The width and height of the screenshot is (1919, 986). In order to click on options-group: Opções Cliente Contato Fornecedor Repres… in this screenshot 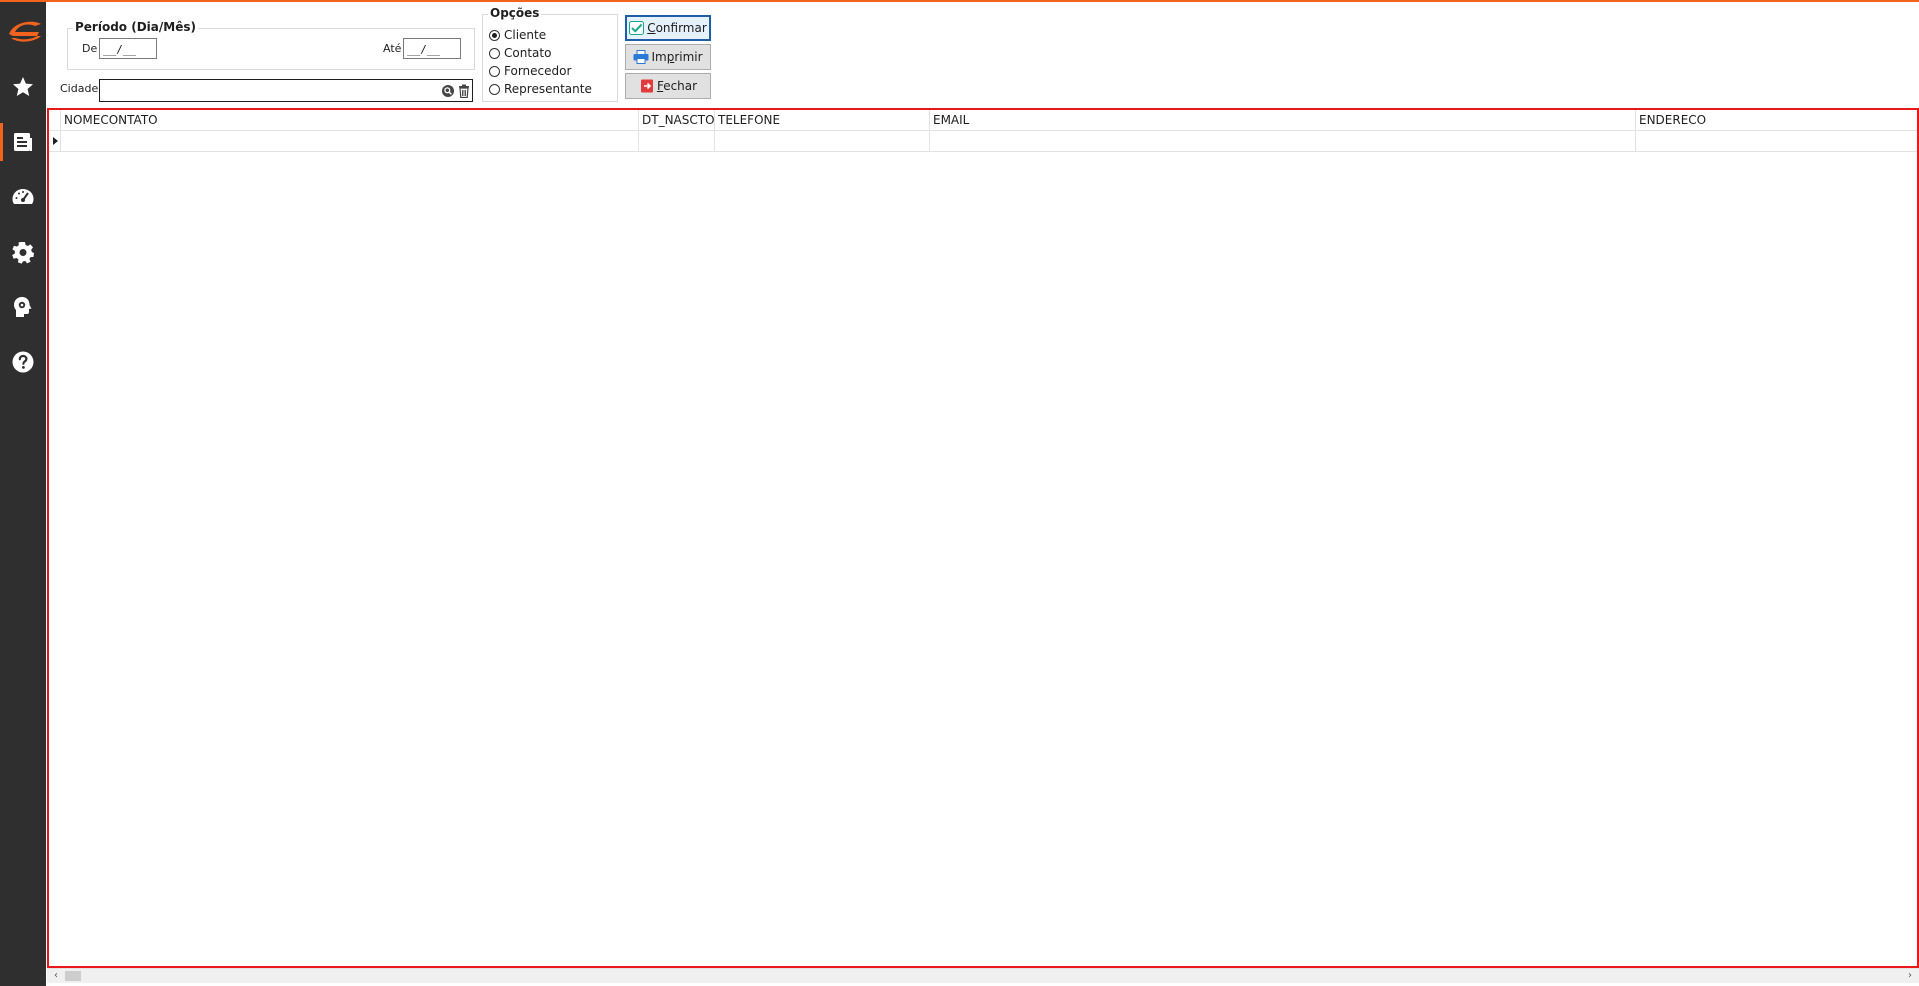, I will do `click(550, 54)`.